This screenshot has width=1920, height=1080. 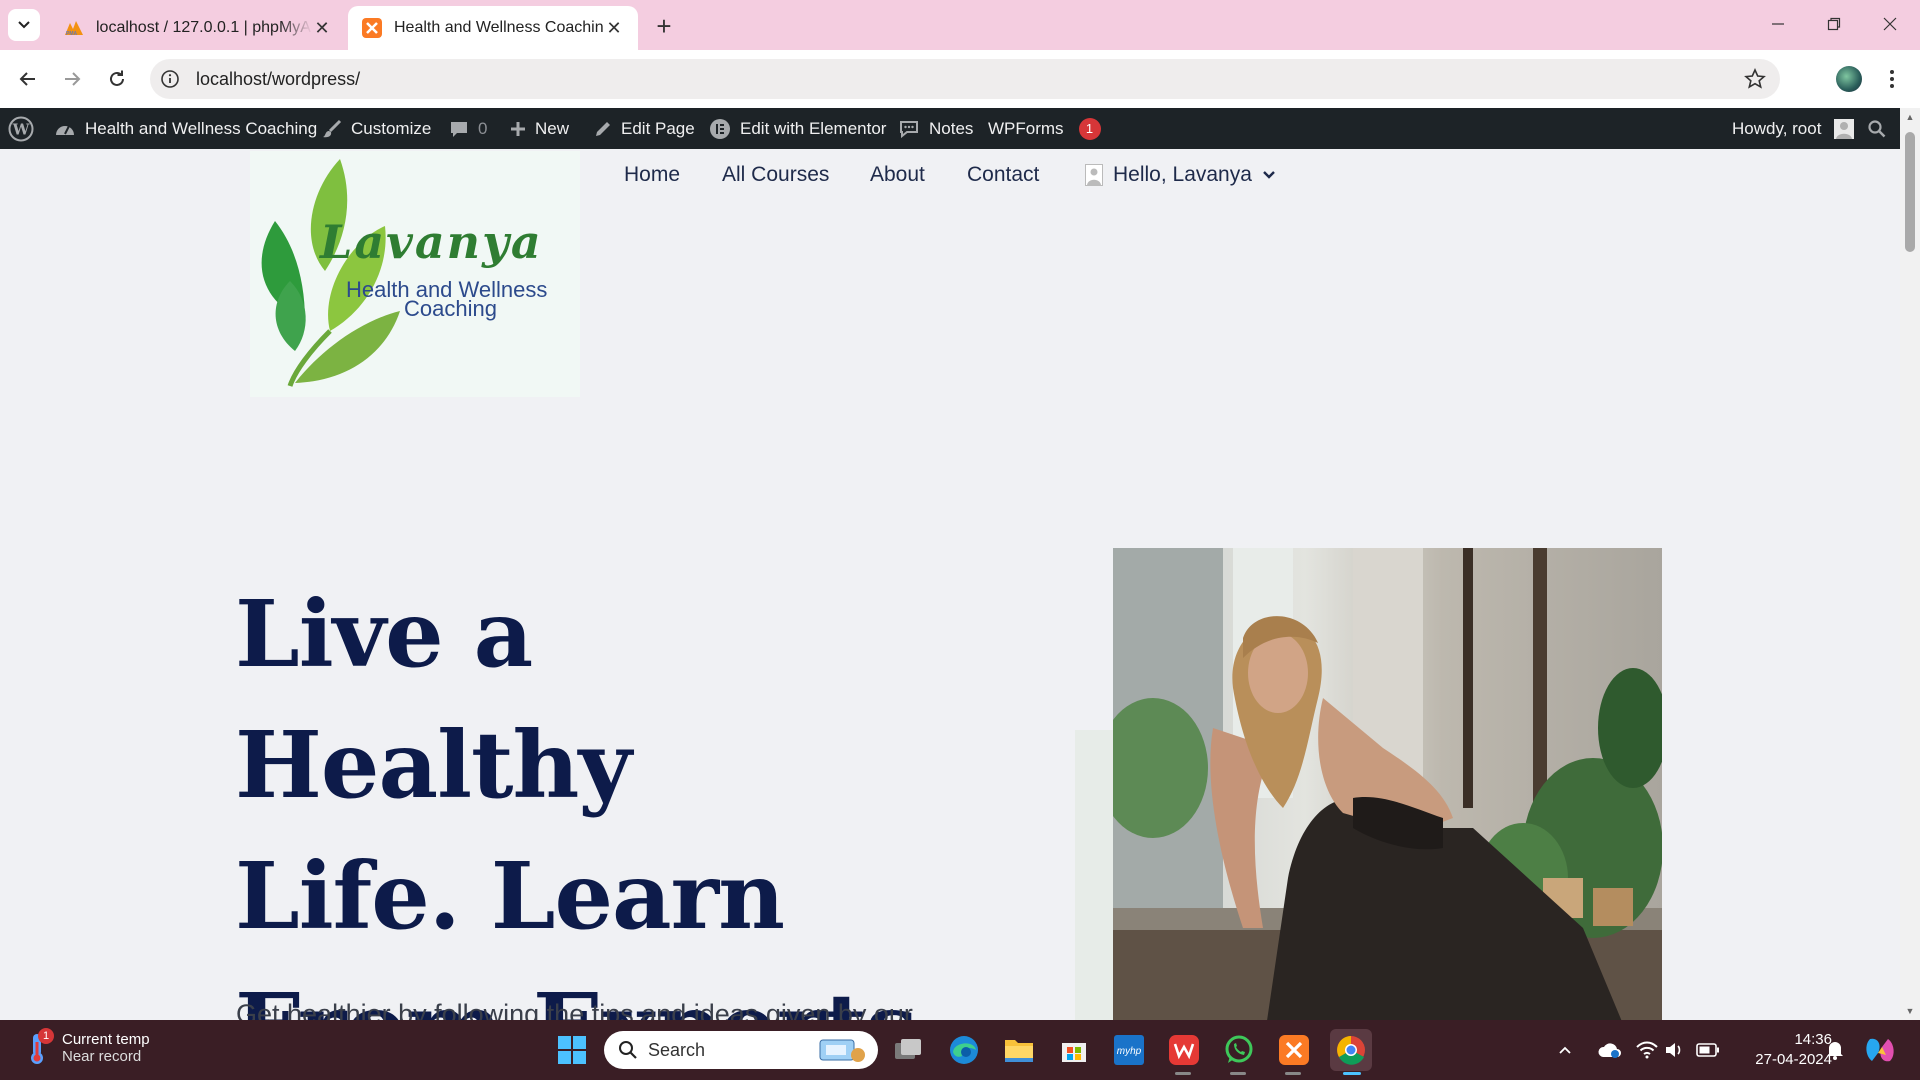 What do you see at coordinates (1269, 175) in the screenshot?
I see `chevron-down-icon` at bounding box center [1269, 175].